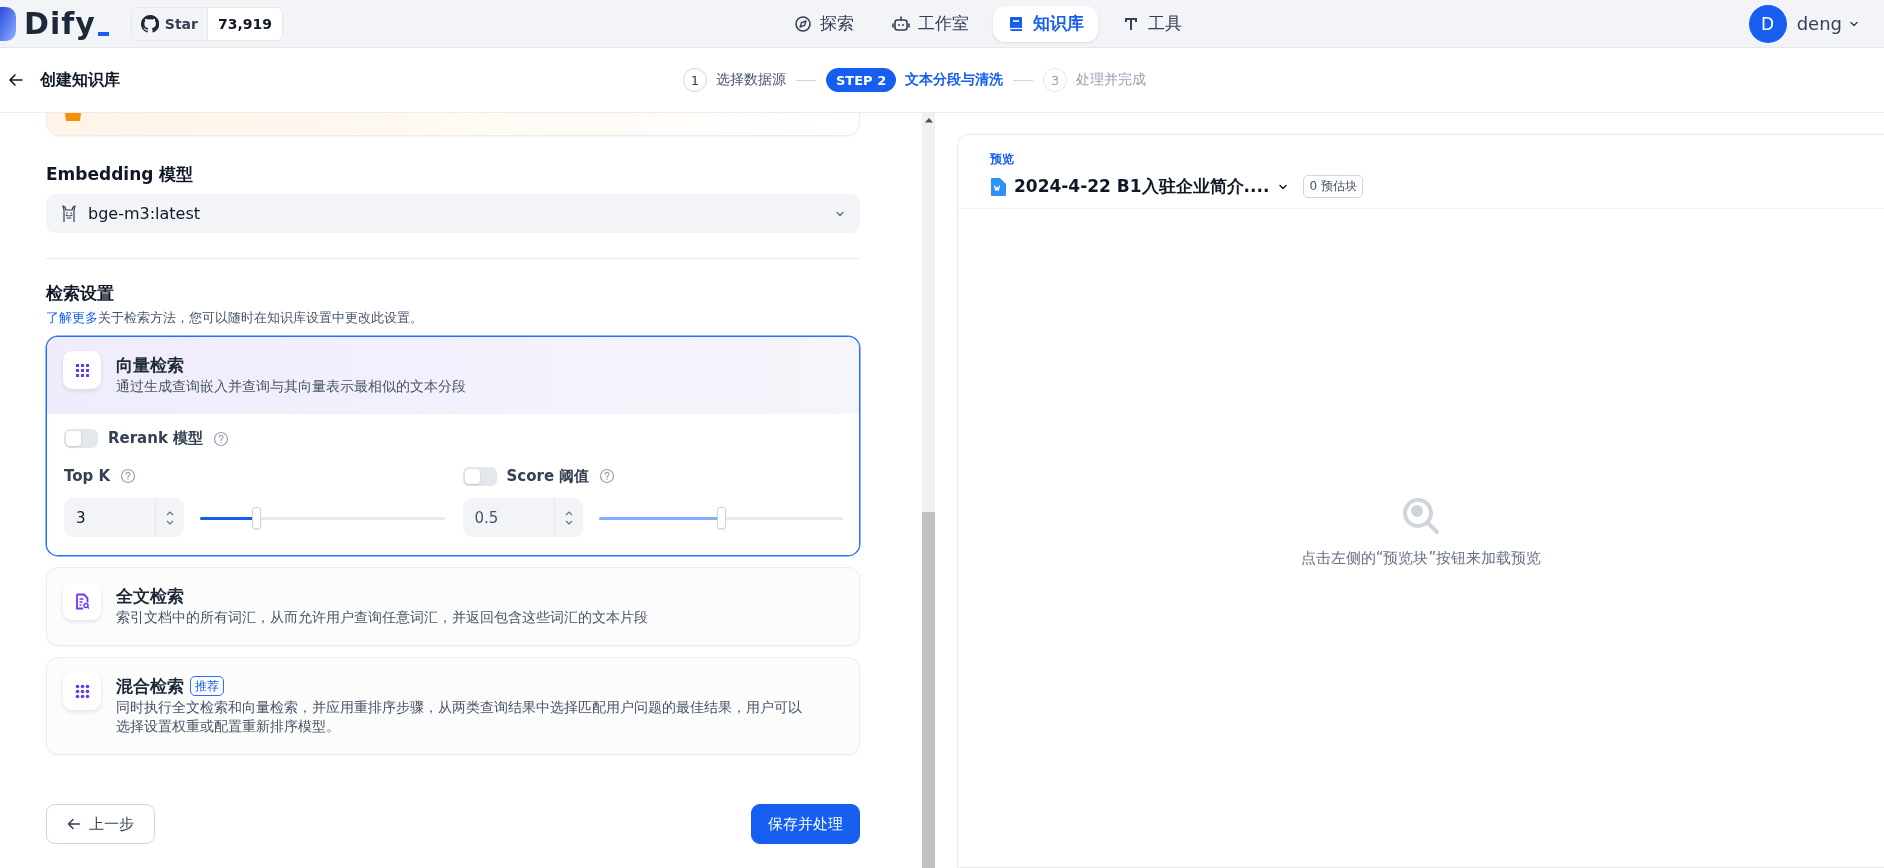 The height and width of the screenshot is (868, 1884). I want to click on method-description: 同时执行全文检索和向量检索，并应用重排序步骤，从两类查询结果中选择匹配用户问题的最佳结果，用户可以选择设置权重或配置重新排序模型。, so click(459, 717).